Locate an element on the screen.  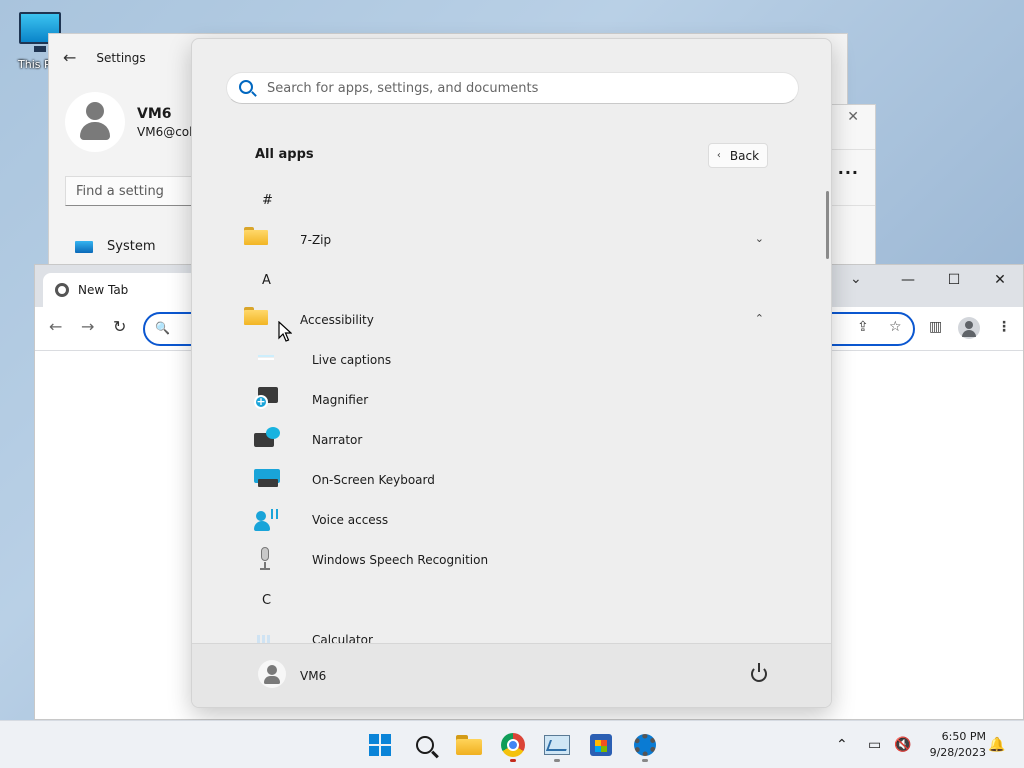
settings-user-name: VM6 is located at coordinates (154, 114).